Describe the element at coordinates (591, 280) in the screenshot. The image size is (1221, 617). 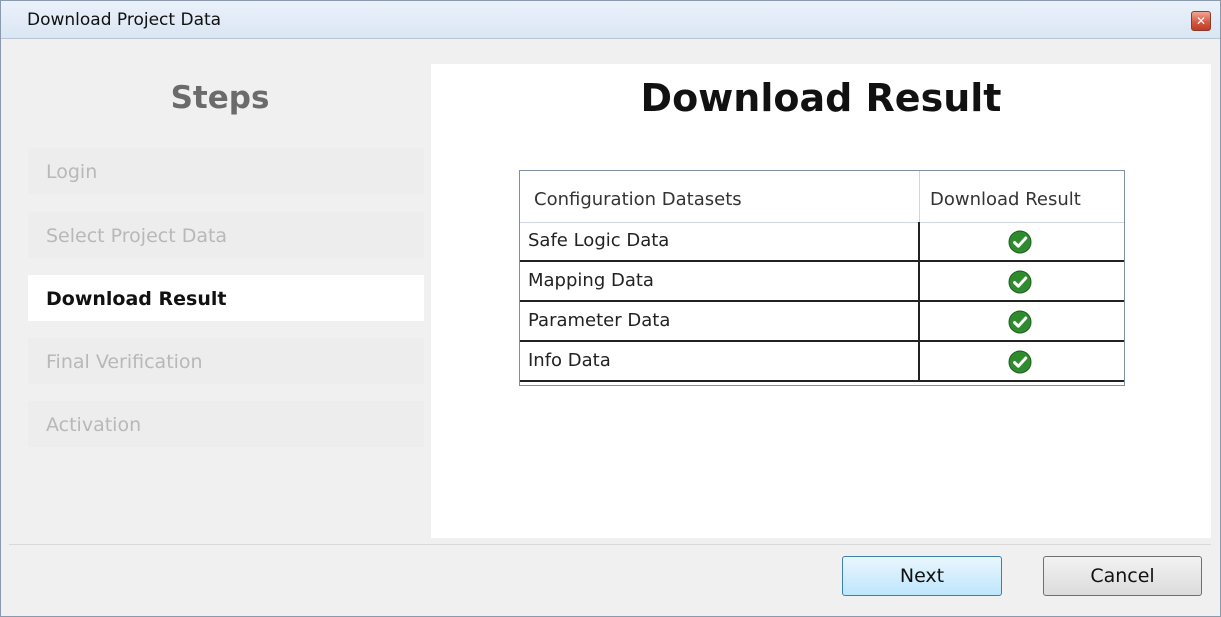
I see `dataset-name: Mapping Data` at that location.